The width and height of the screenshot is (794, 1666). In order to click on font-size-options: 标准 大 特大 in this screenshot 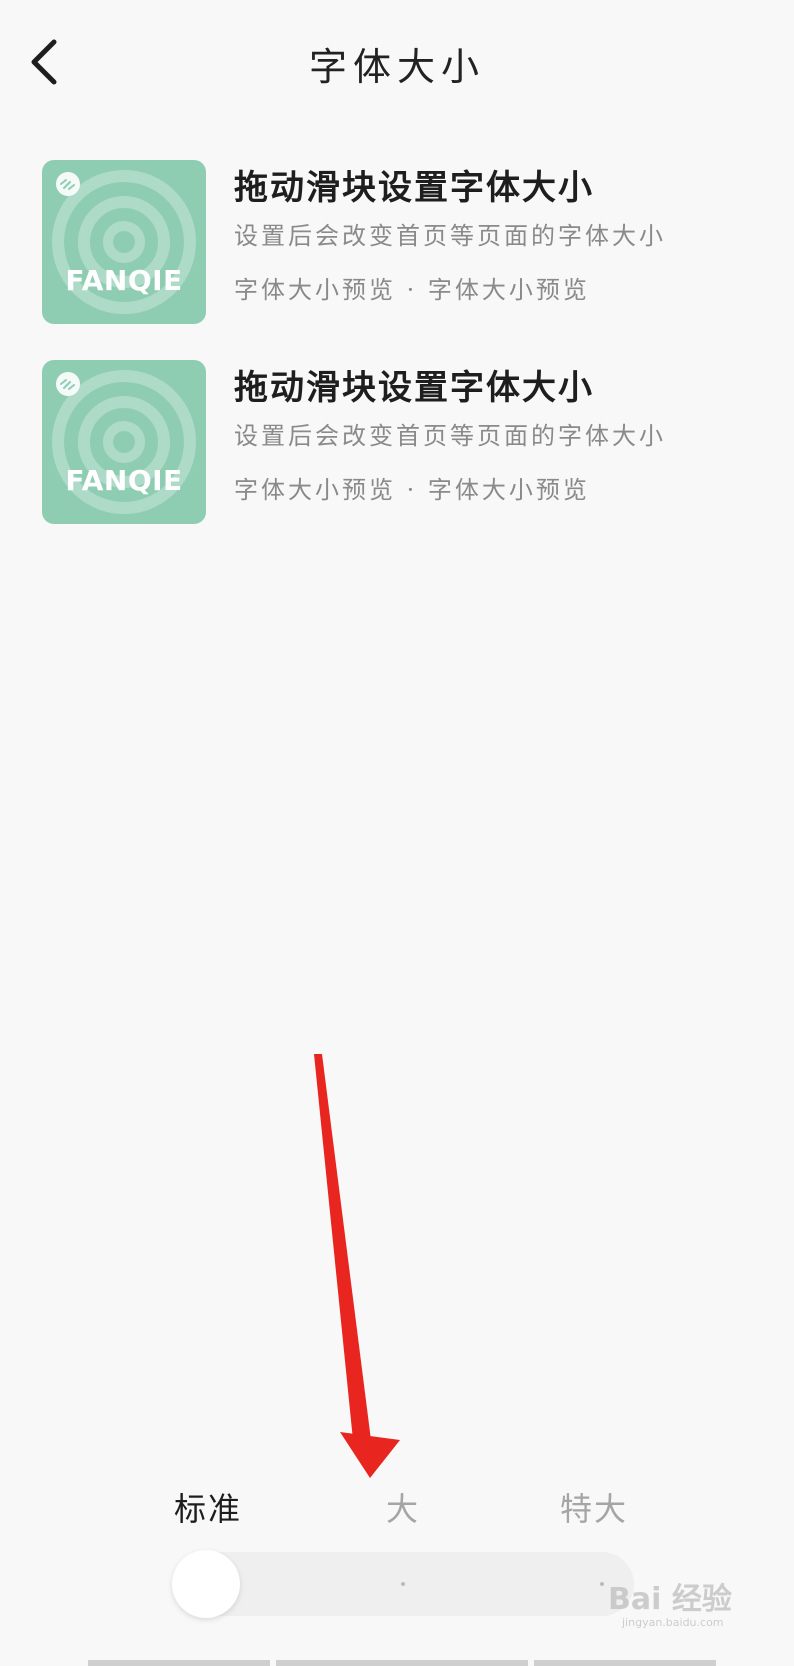, I will do `click(397, 1509)`.